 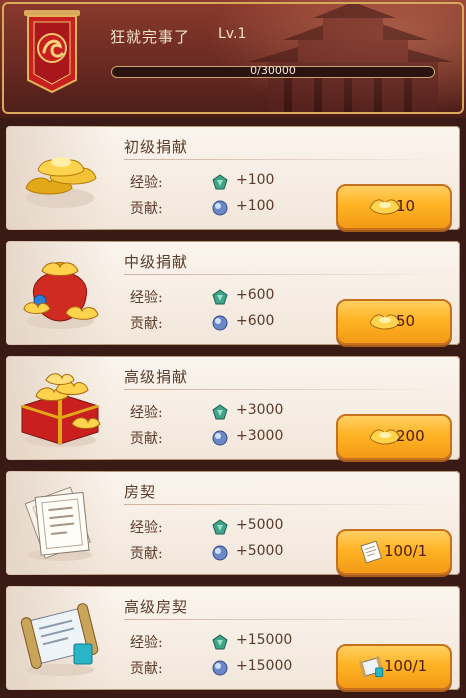 I want to click on exp-value: +15000, so click(x=264, y=640).